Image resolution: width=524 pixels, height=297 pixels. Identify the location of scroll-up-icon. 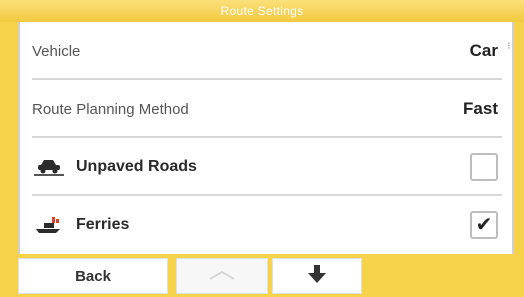
(222, 276).